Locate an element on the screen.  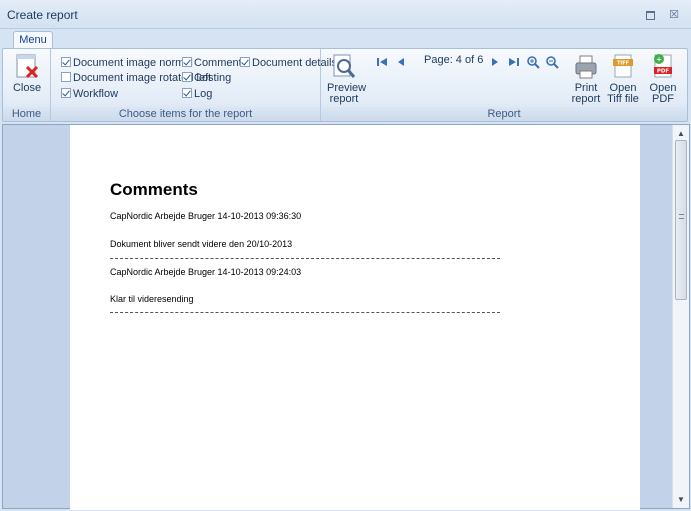
checkbox-log: Log is located at coordinates (197, 94).